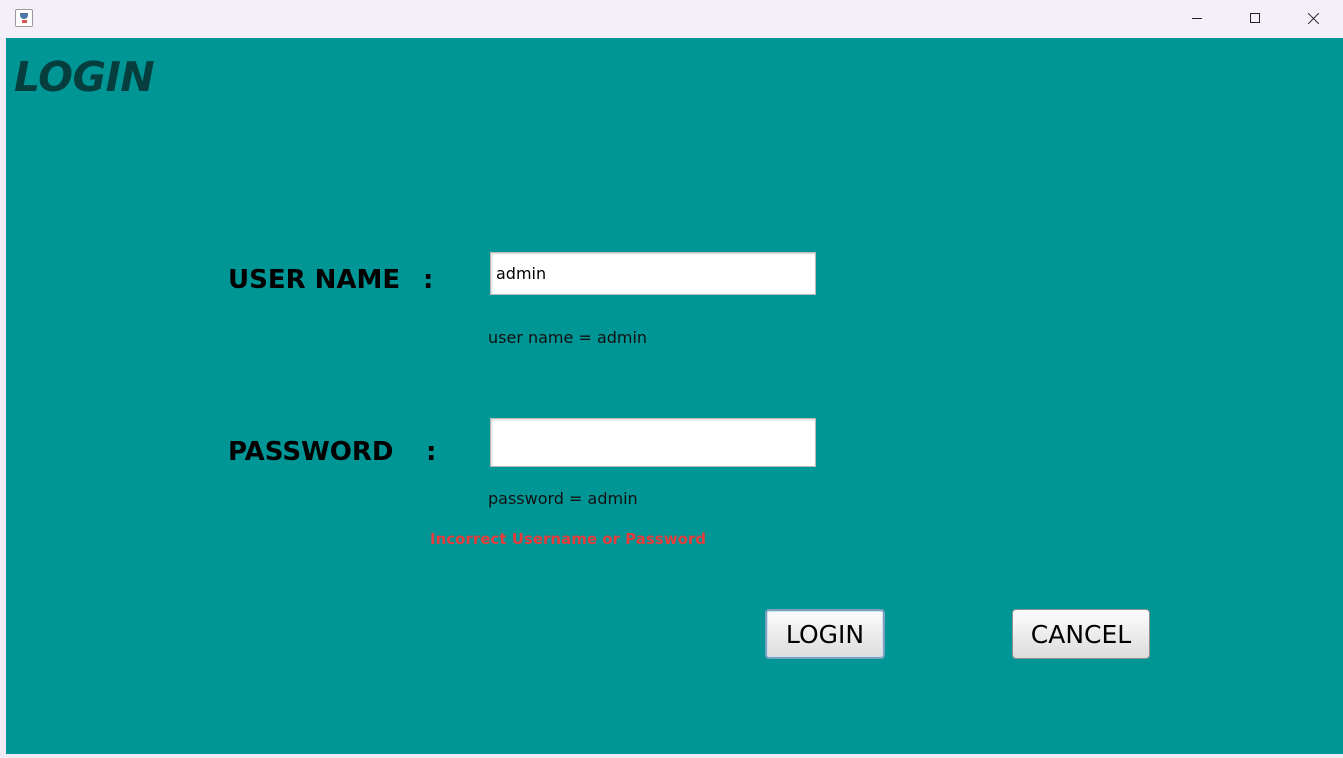 This screenshot has width=1343, height=758. What do you see at coordinates (568, 337) in the screenshot?
I see `username-hint: user name = admin` at bounding box center [568, 337].